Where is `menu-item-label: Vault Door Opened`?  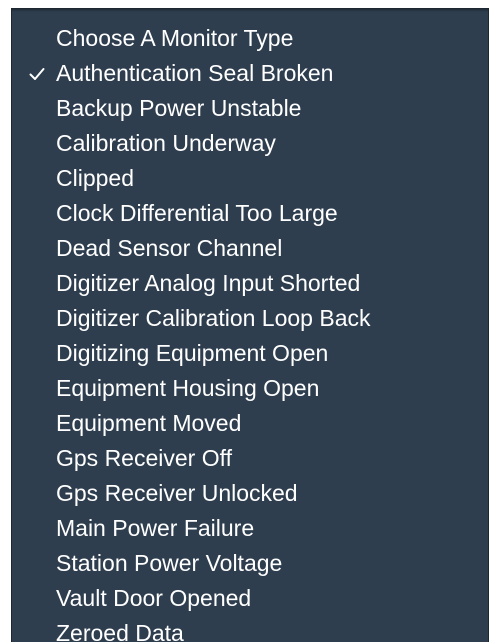 menu-item-label: Vault Door Opened is located at coordinates (154, 598).